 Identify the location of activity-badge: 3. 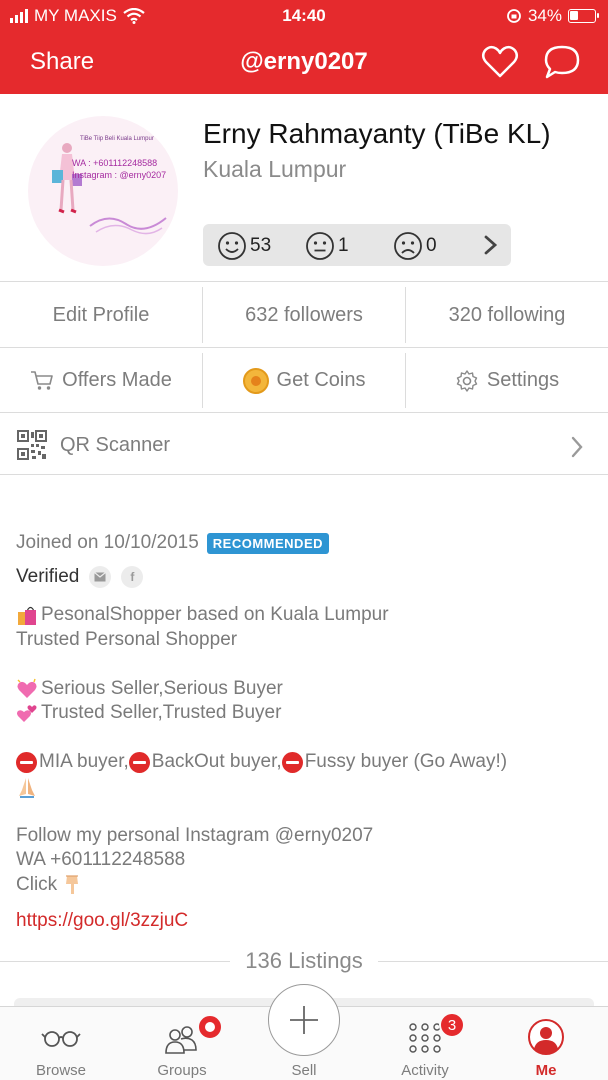
(452, 1025).